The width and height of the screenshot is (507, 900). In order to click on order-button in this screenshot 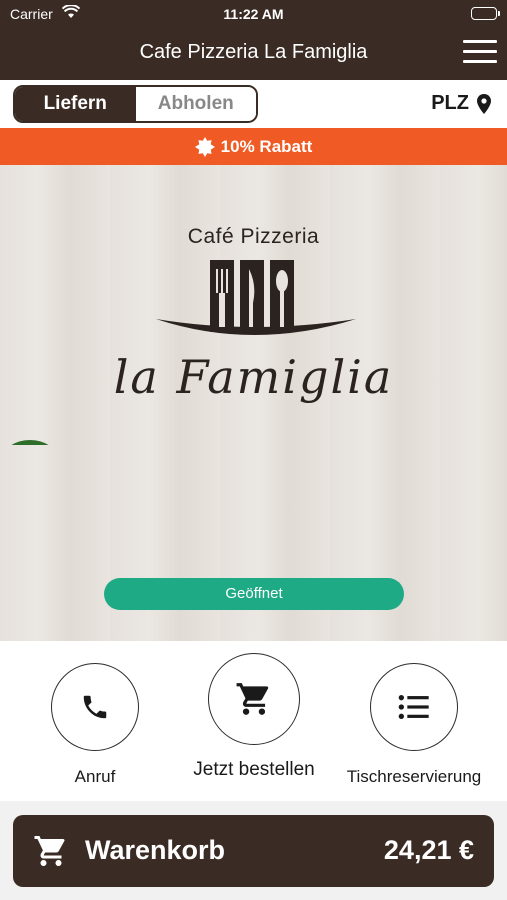, I will do `click(254, 699)`.